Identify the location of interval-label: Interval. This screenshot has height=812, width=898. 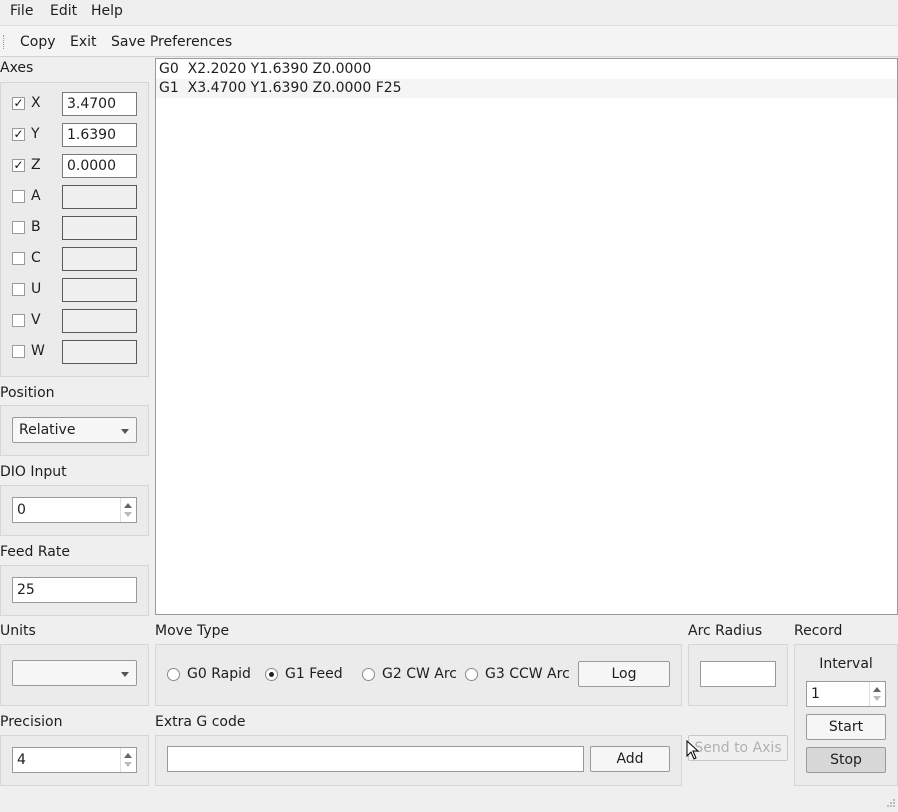
(846, 664).